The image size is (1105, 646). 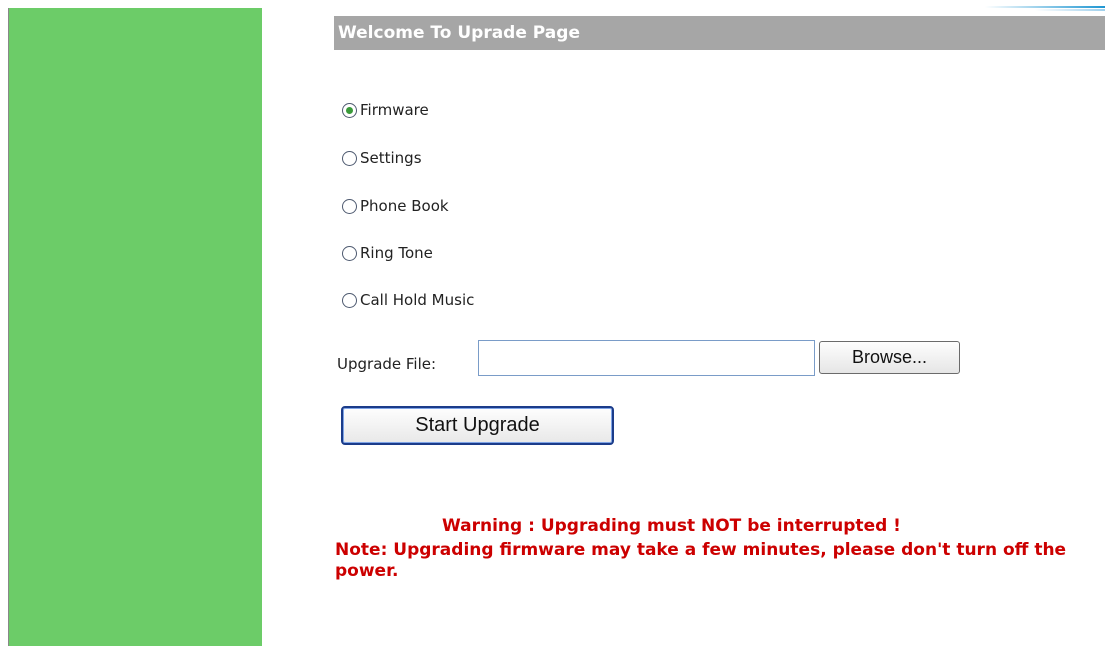 What do you see at coordinates (396, 253) in the screenshot?
I see `upgrade-option-label: Ring Tone` at bounding box center [396, 253].